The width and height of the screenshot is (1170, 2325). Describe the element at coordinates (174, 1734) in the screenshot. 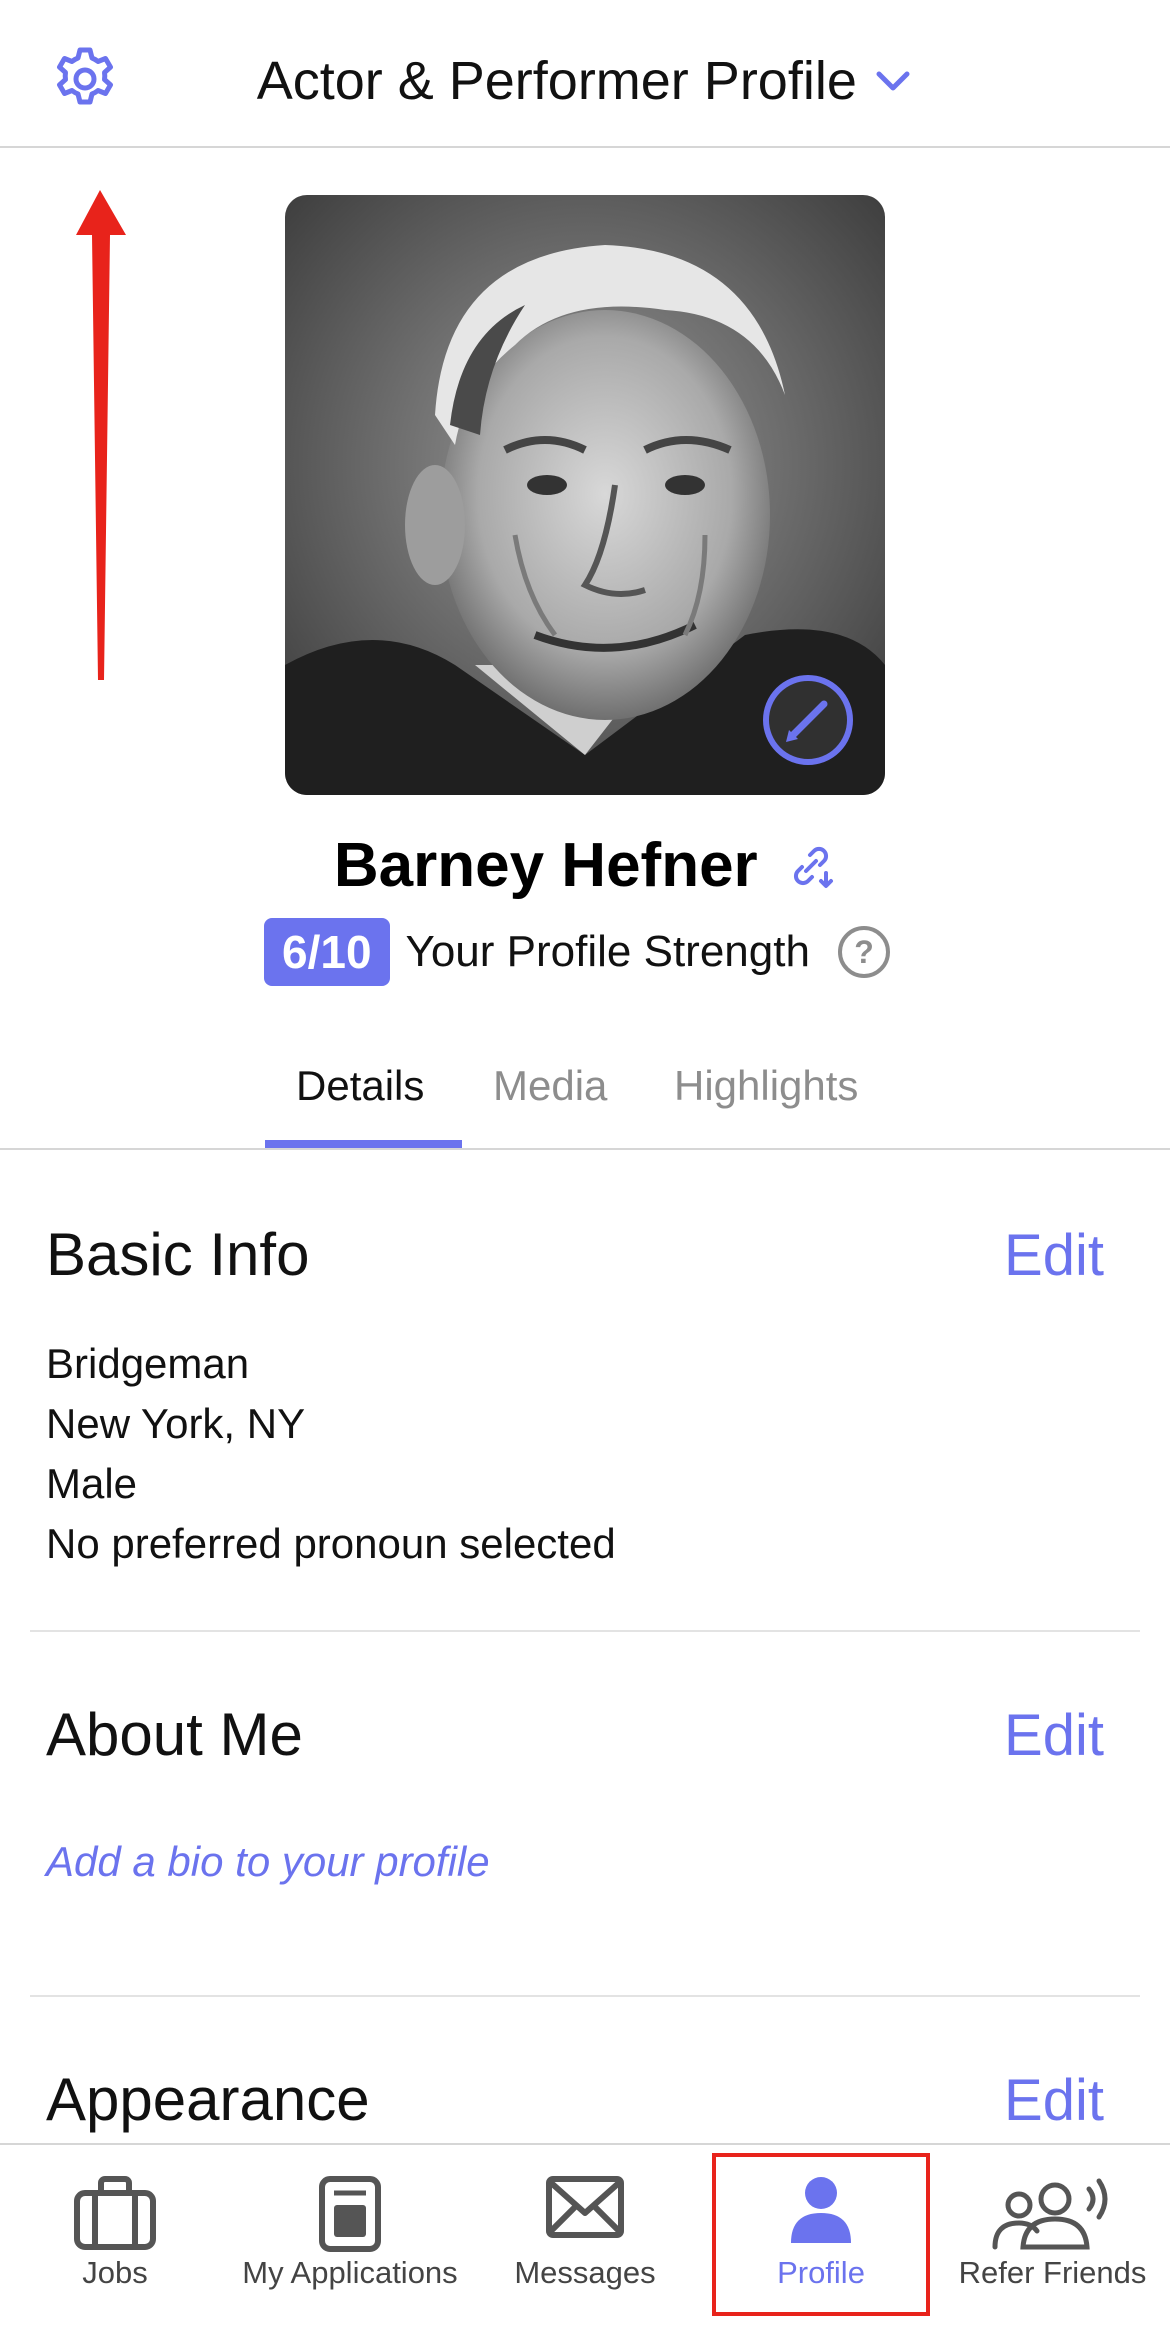

I see `about-me-title: About Me` at that location.